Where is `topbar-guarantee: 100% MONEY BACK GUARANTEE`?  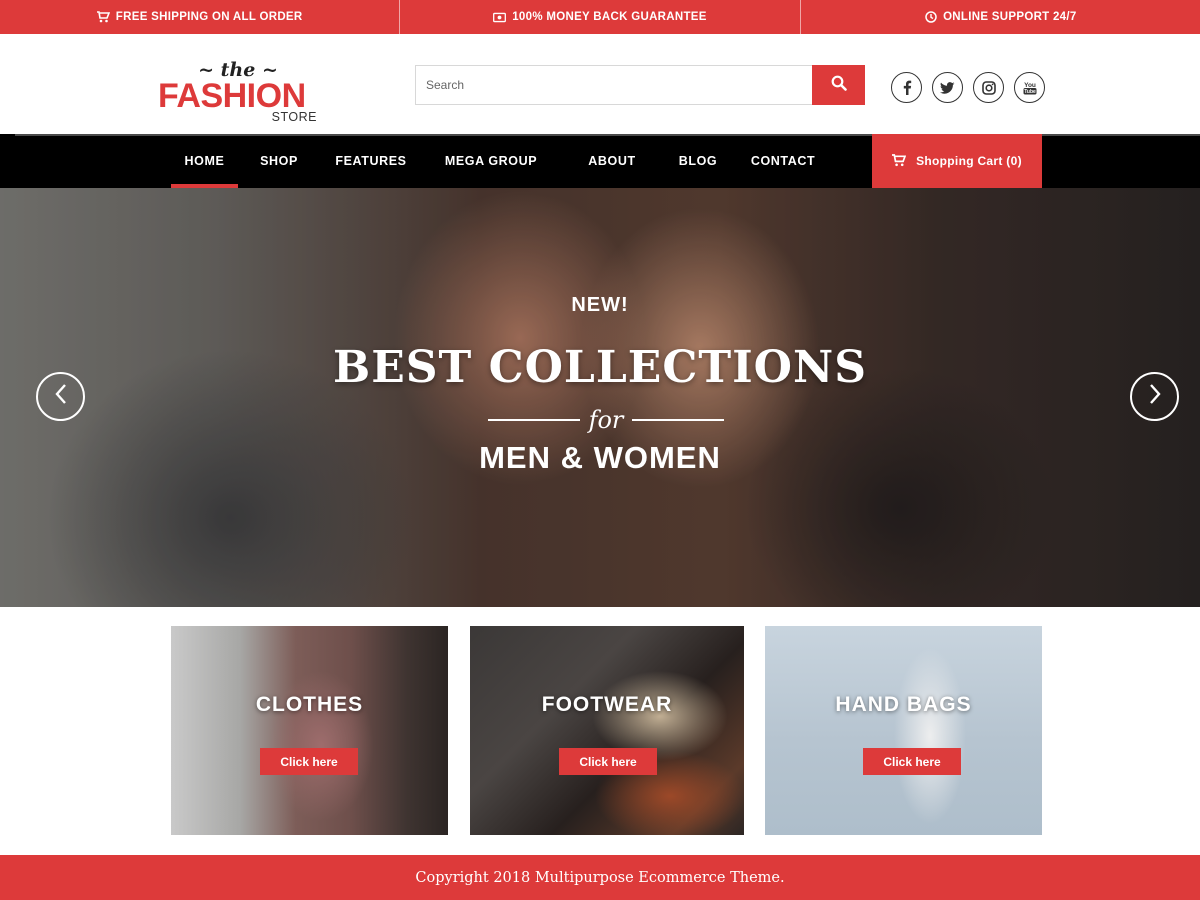 topbar-guarantee: 100% MONEY BACK GUARANTEE is located at coordinates (599, 17).